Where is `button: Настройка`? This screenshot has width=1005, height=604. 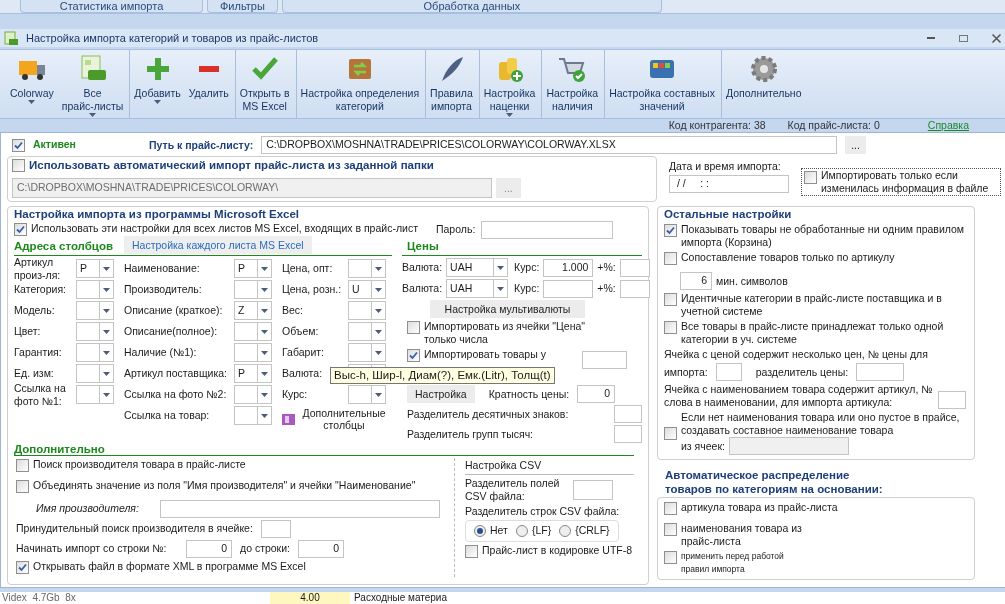 button: Настройка is located at coordinates (441, 394).